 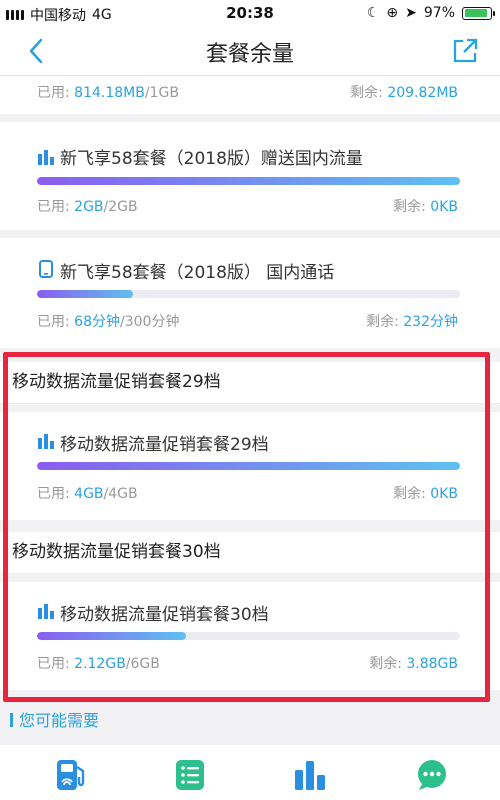 What do you see at coordinates (411, 13) in the screenshot?
I see `location-icon: ➤` at bounding box center [411, 13].